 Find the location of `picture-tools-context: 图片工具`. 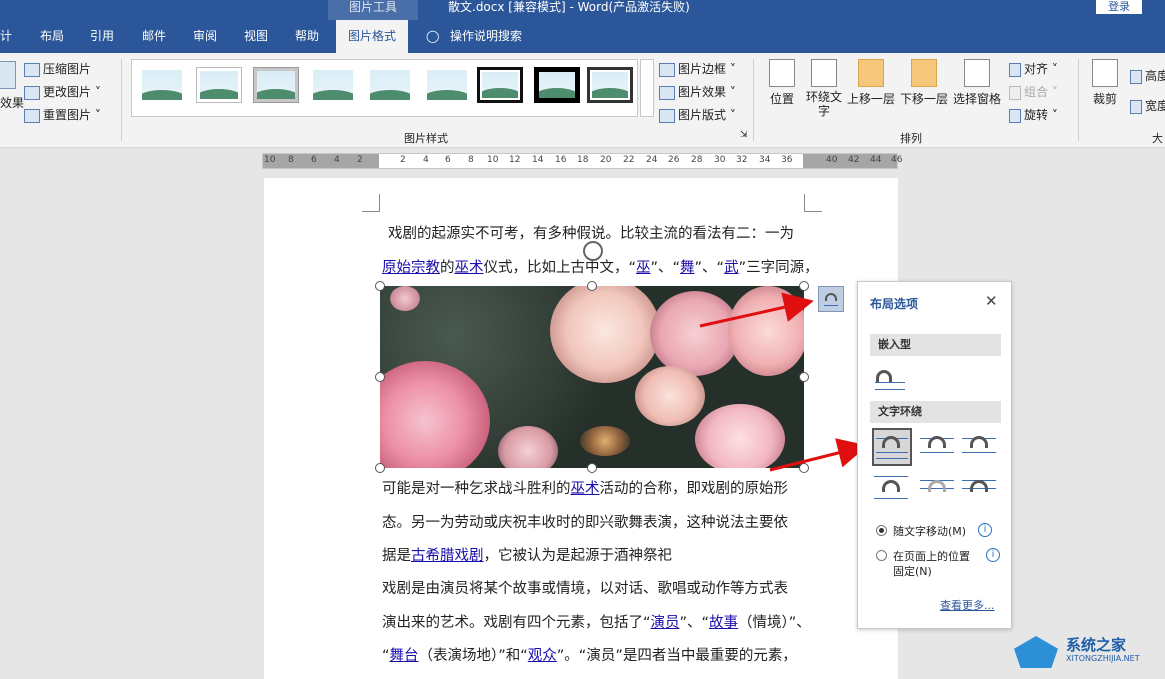

picture-tools-context: 图片工具 is located at coordinates (373, 10).